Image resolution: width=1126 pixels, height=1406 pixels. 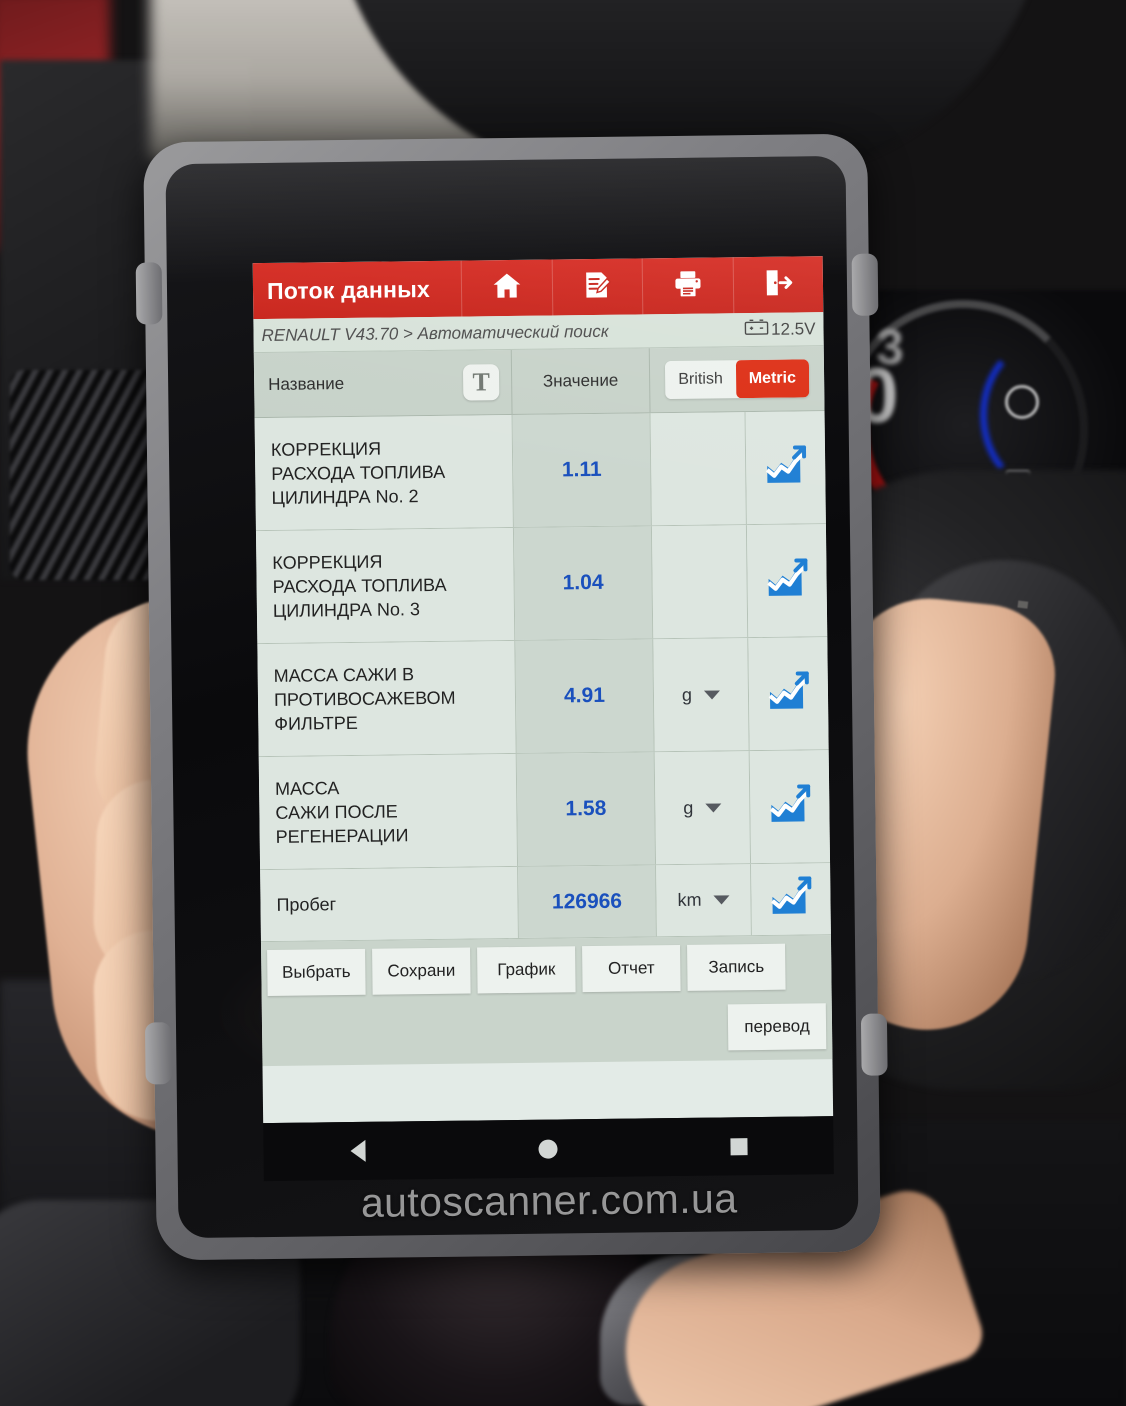 I want to click on print-button, so click(x=687, y=286).